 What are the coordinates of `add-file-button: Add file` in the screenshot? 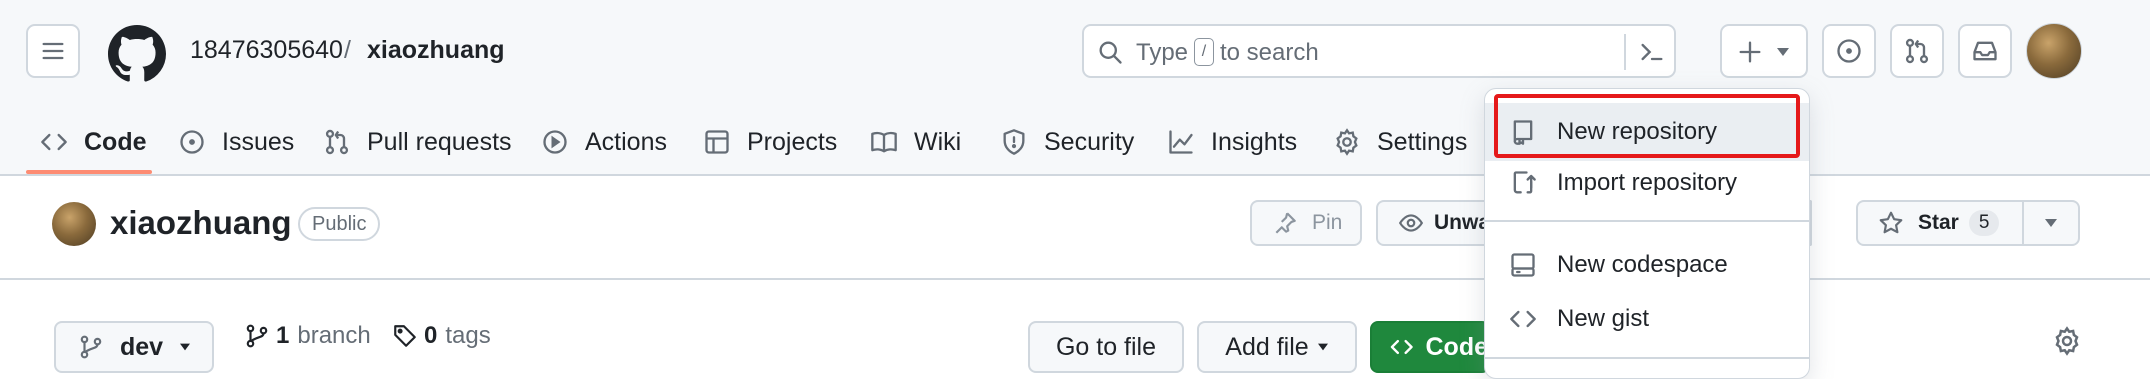 It's located at (1277, 347).